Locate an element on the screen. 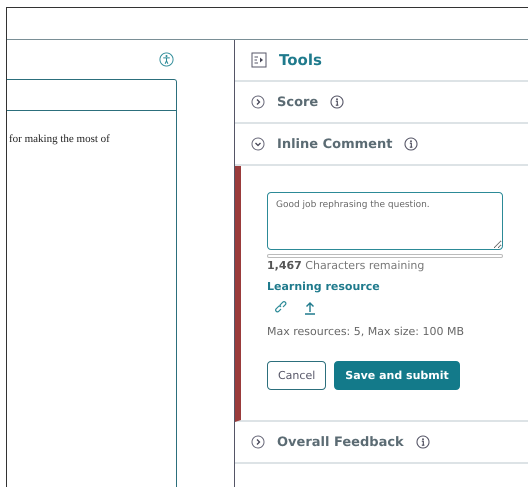 This screenshot has width=528, height=487. content-text: for making the most of is located at coordinates (59, 138).